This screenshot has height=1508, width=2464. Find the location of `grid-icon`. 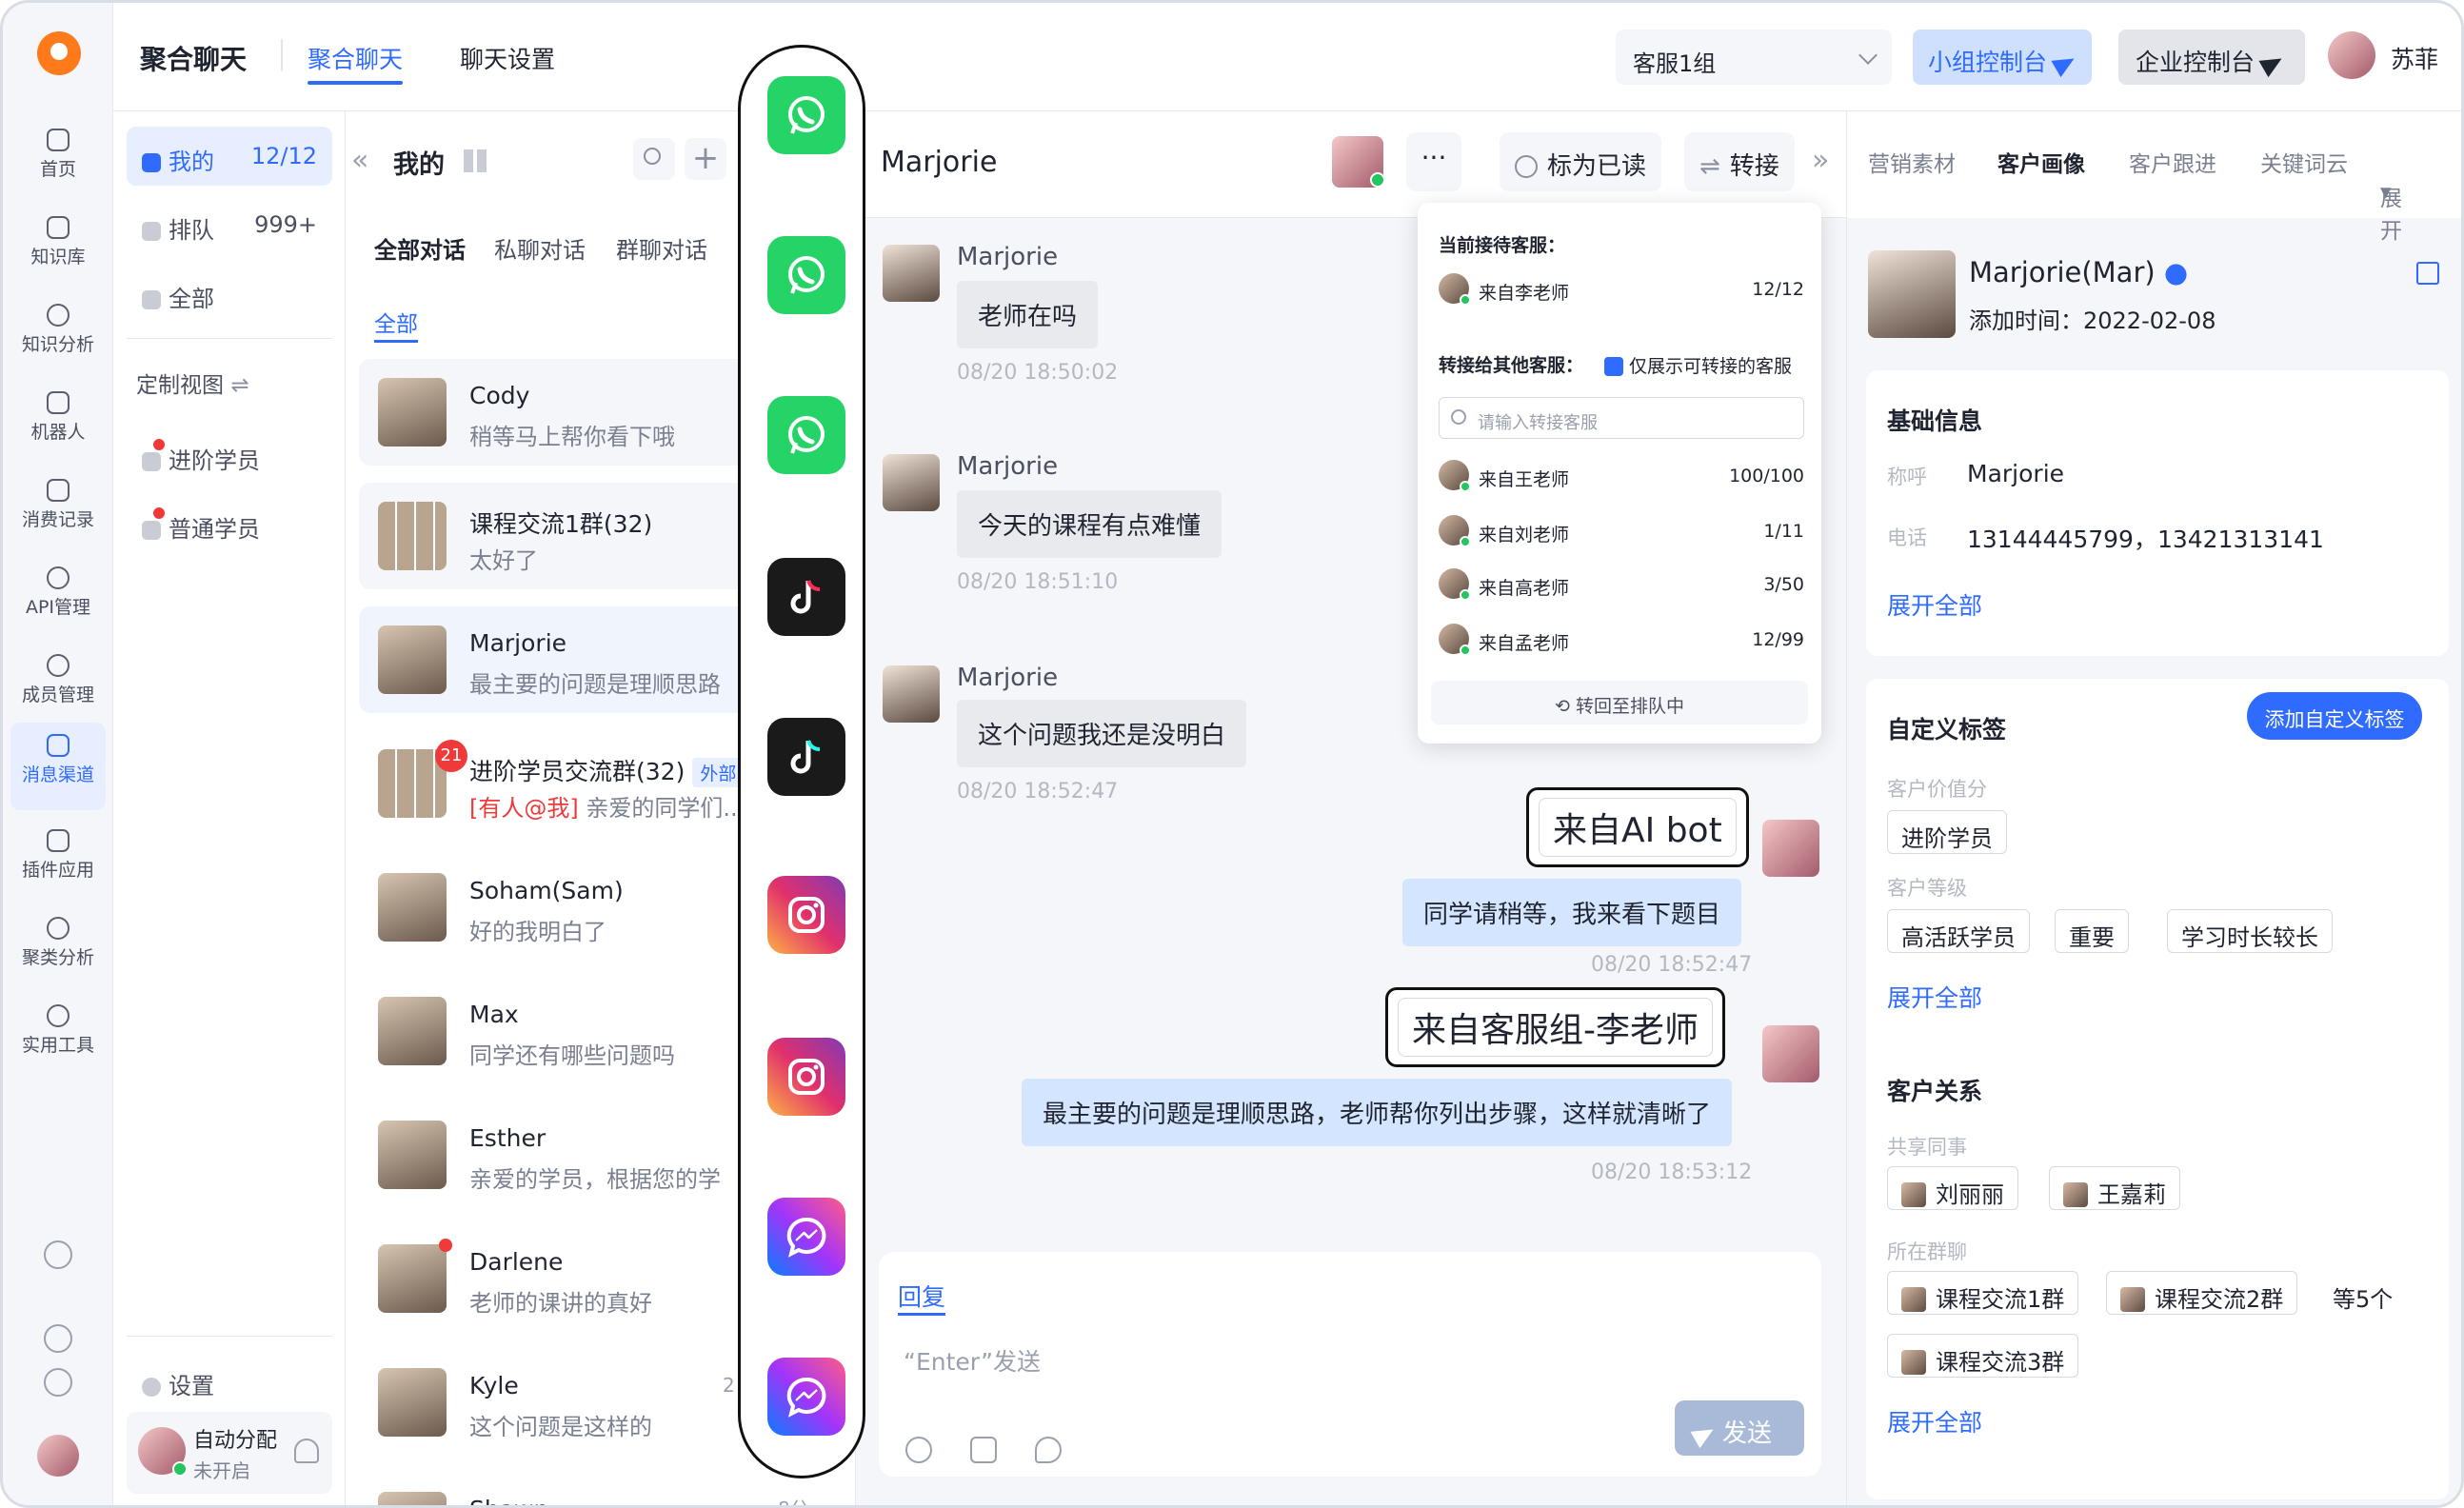

grid-icon is located at coordinates (475, 160).